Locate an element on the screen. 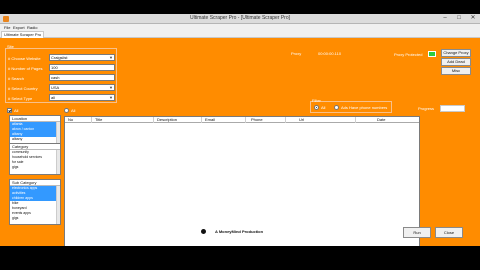 The height and width of the screenshot is (270, 480). proxy-status-indicator is located at coordinates (432, 54).